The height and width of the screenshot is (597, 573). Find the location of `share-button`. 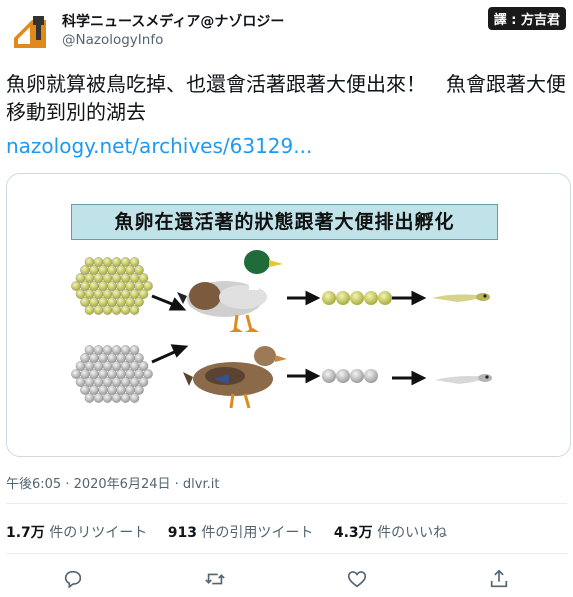

share-button is located at coordinates (499, 579).